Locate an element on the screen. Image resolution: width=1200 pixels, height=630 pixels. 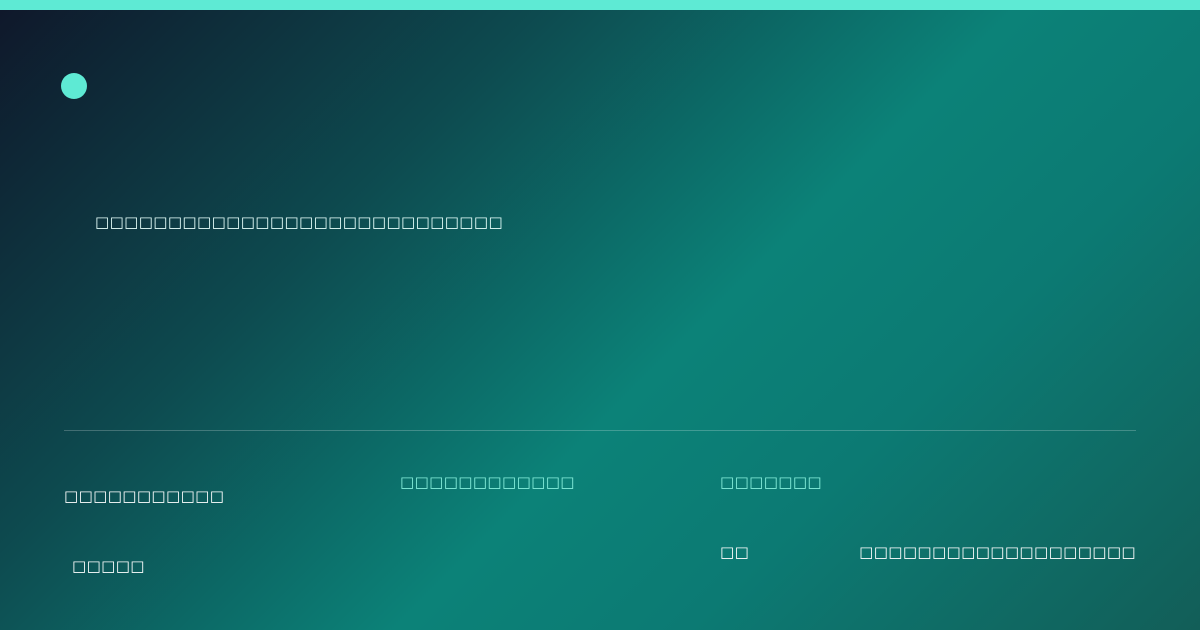
top-accent-bar is located at coordinates (600, 5).